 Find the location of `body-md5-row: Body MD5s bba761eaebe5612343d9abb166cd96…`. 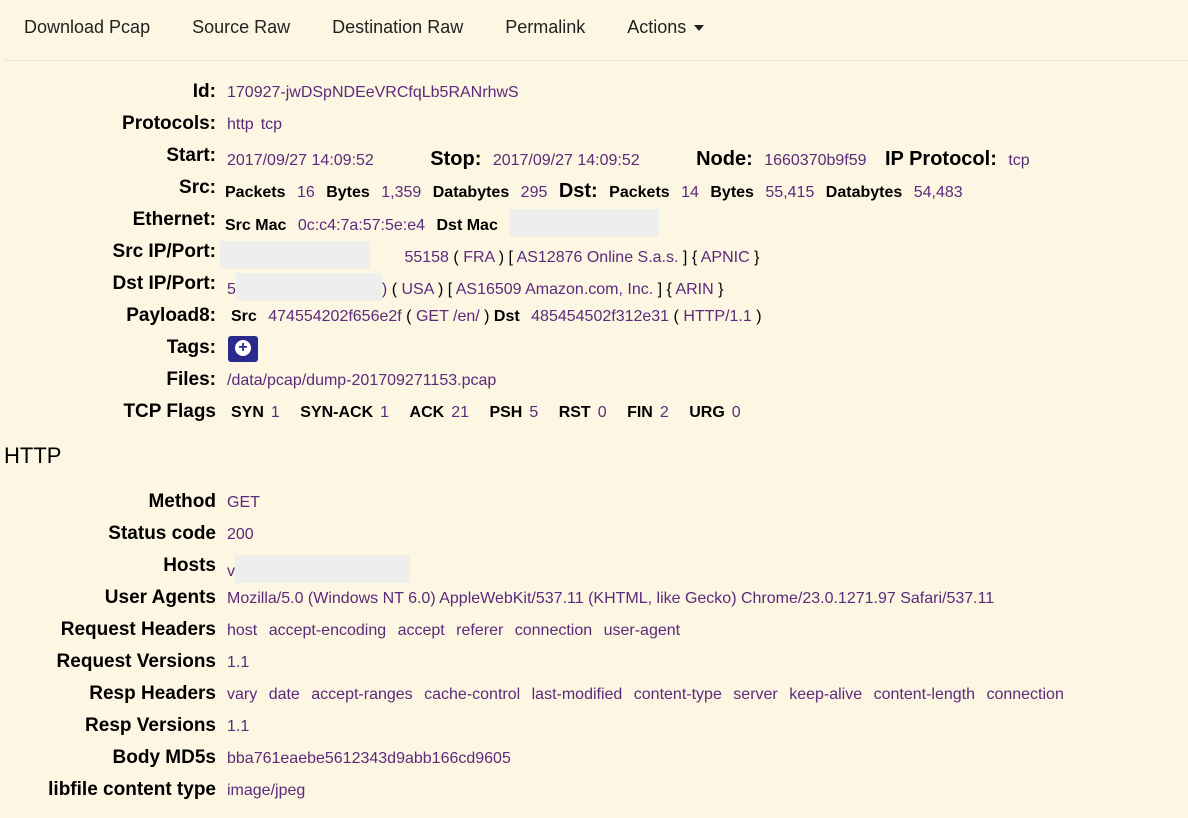

body-md5-row: Body MD5s bba761eaebe5612343d9abb166cd96… is located at coordinates (594, 759).